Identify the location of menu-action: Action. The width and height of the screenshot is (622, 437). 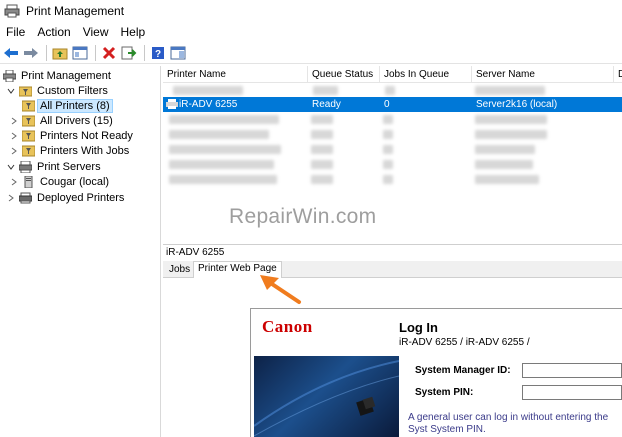
(55, 32).